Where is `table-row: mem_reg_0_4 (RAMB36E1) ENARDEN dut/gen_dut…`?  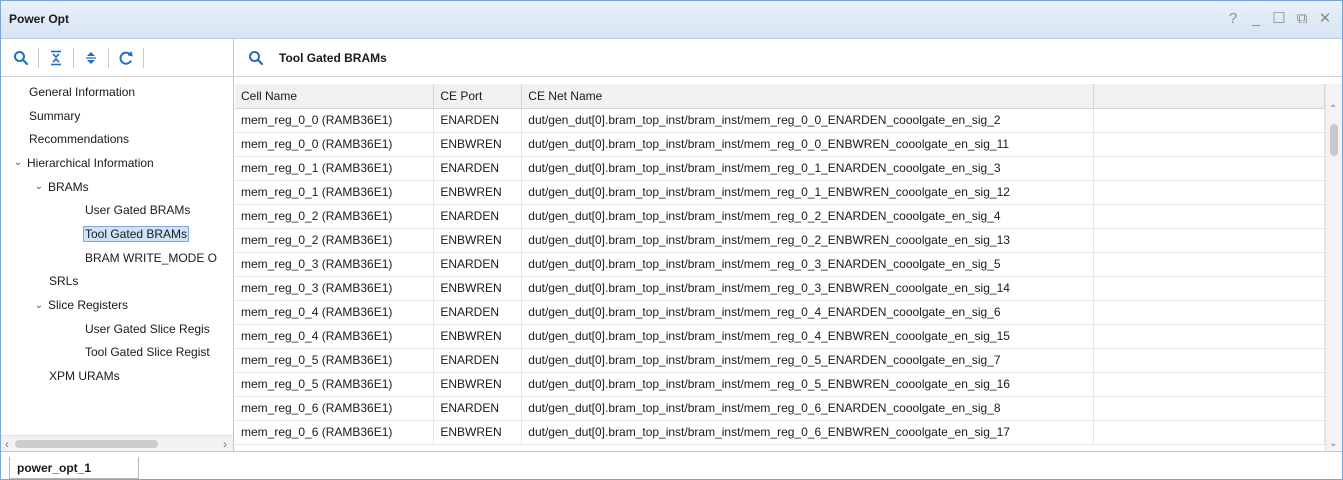 table-row: mem_reg_0_4 (RAMB36E1) ENARDEN dut/gen_dut… is located at coordinates (780, 312).